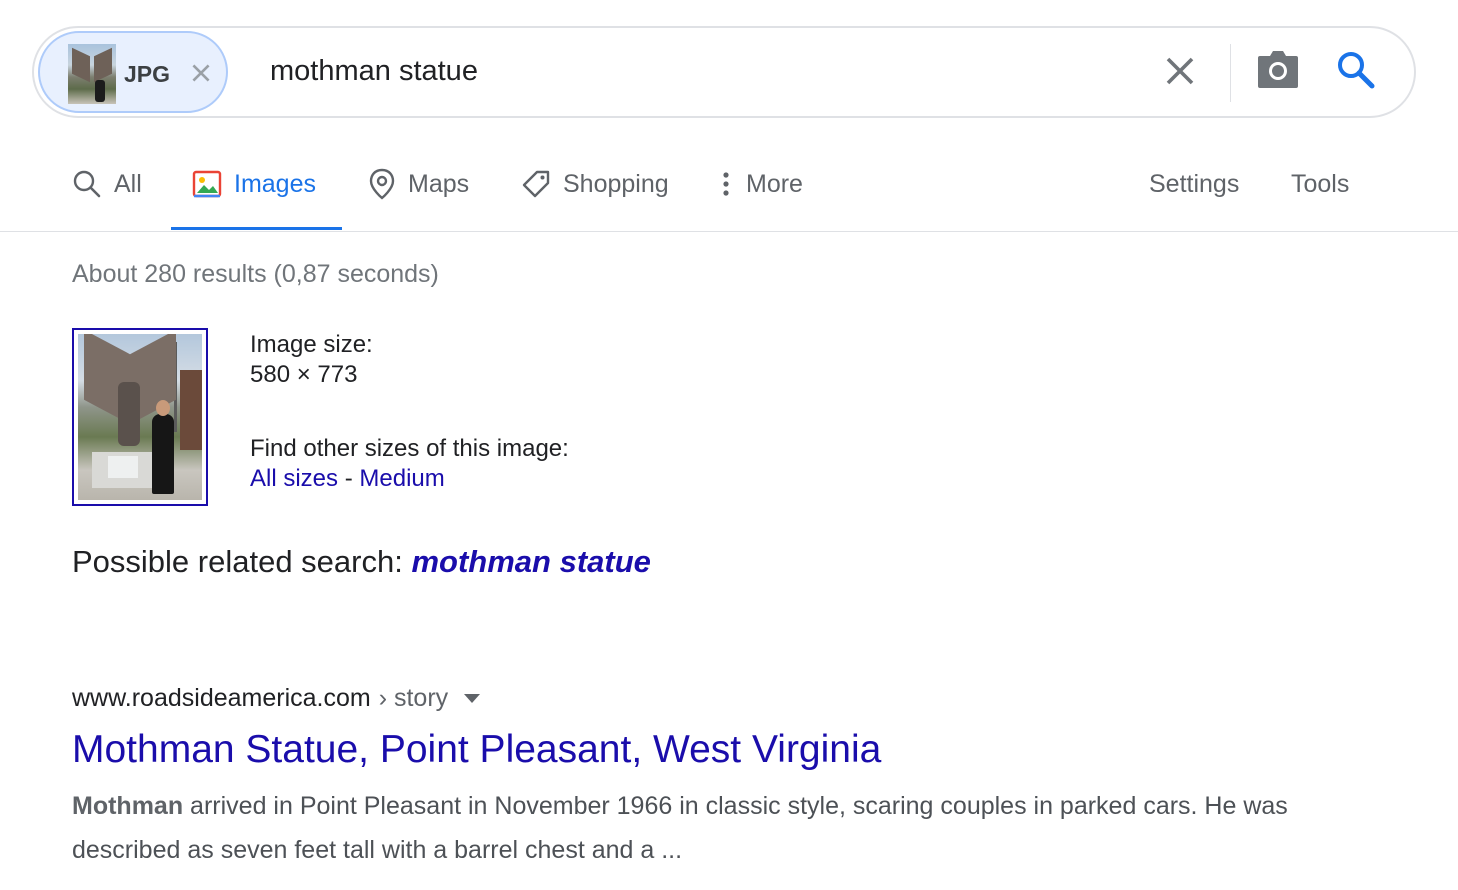 This screenshot has width=1458, height=890. What do you see at coordinates (774, 183) in the screenshot?
I see `tab-label: More` at bounding box center [774, 183].